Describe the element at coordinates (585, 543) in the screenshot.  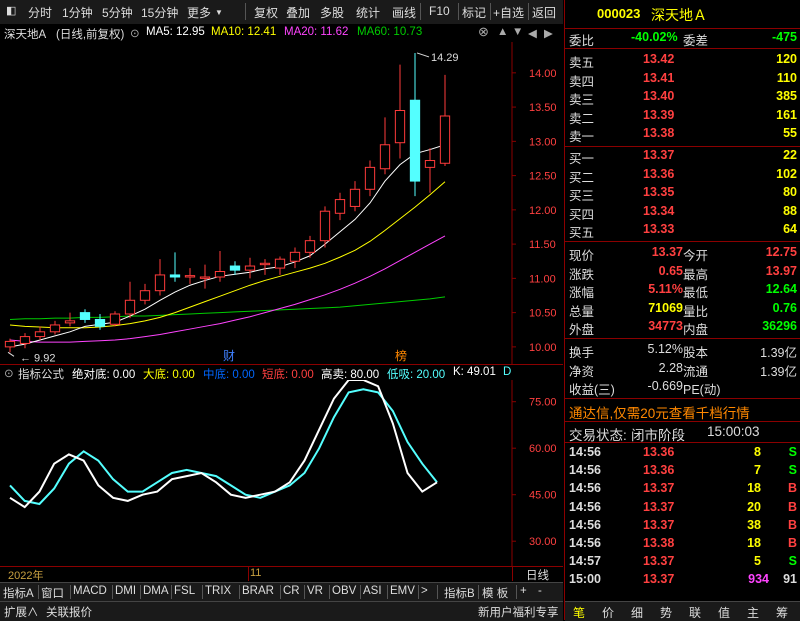
I see `tick-time: 14:56` at that location.